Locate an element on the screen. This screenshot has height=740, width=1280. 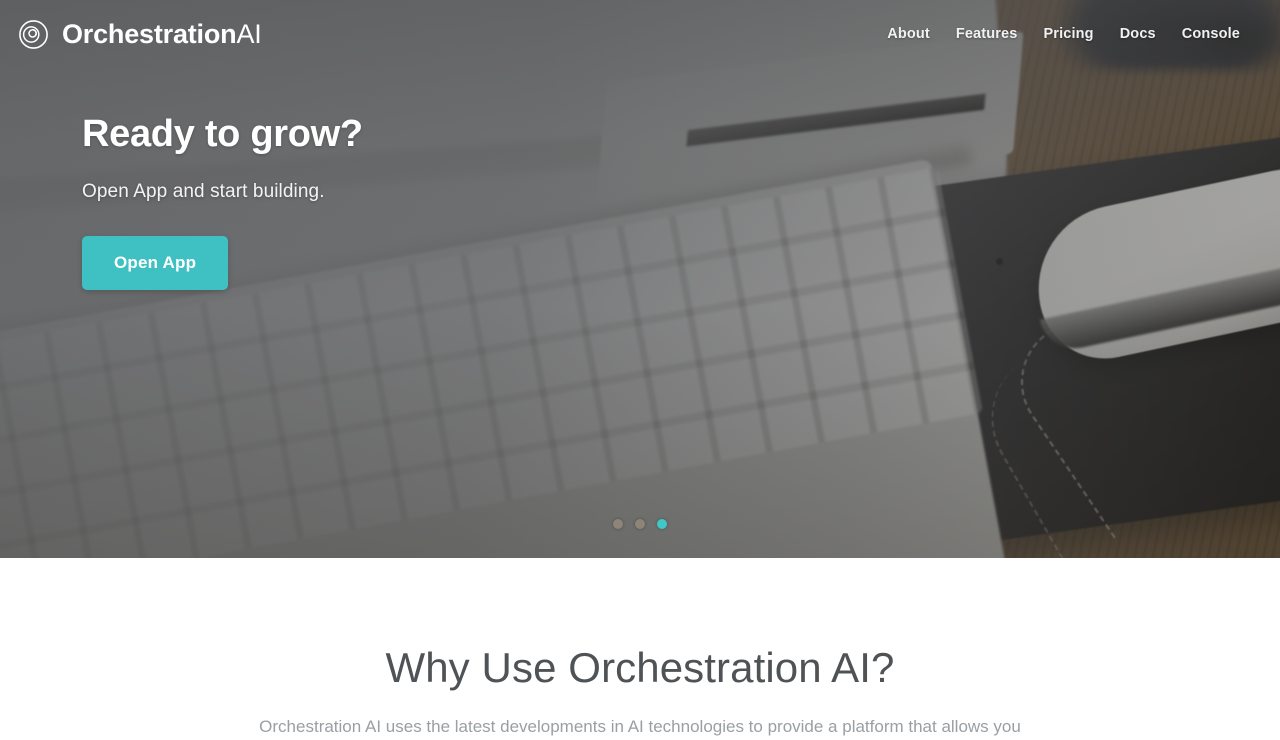
brand-name: OrchestrationAI is located at coordinates (162, 33).